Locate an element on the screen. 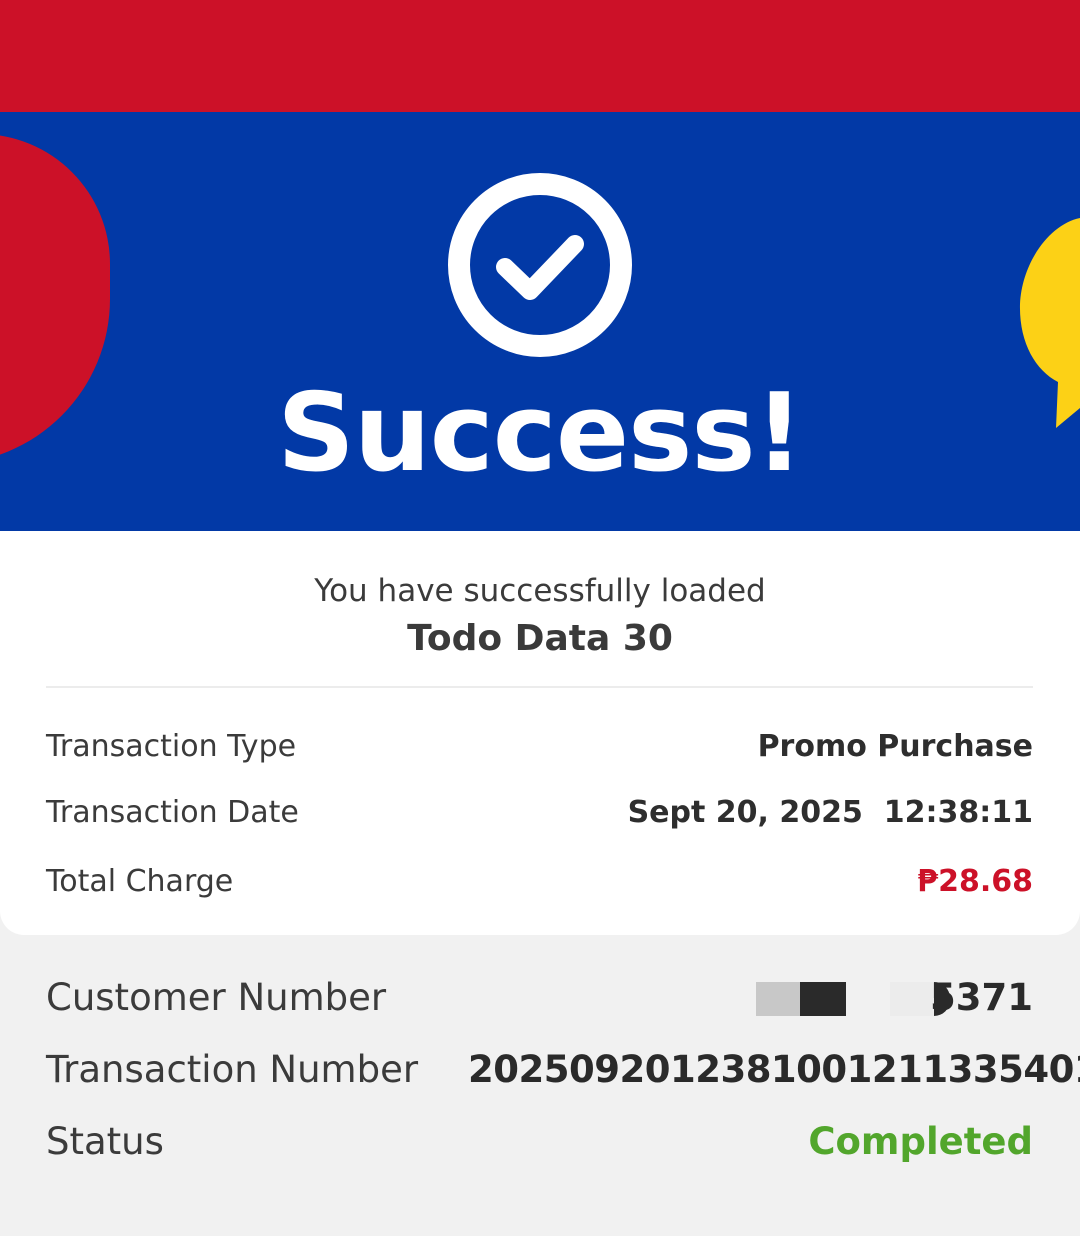 The height and width of the screenshot is (1236, 1080). status-label: Status is located at coordinates (105, 1141).